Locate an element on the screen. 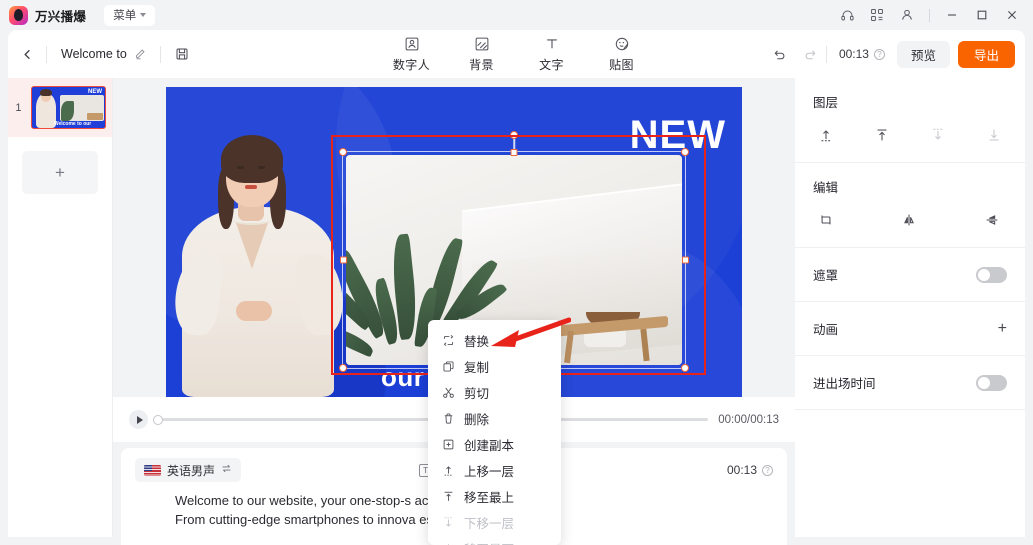 The height and width of the screenshot is (545, 1033). animation-section: 动画 + is located at coordinates (910, 329).